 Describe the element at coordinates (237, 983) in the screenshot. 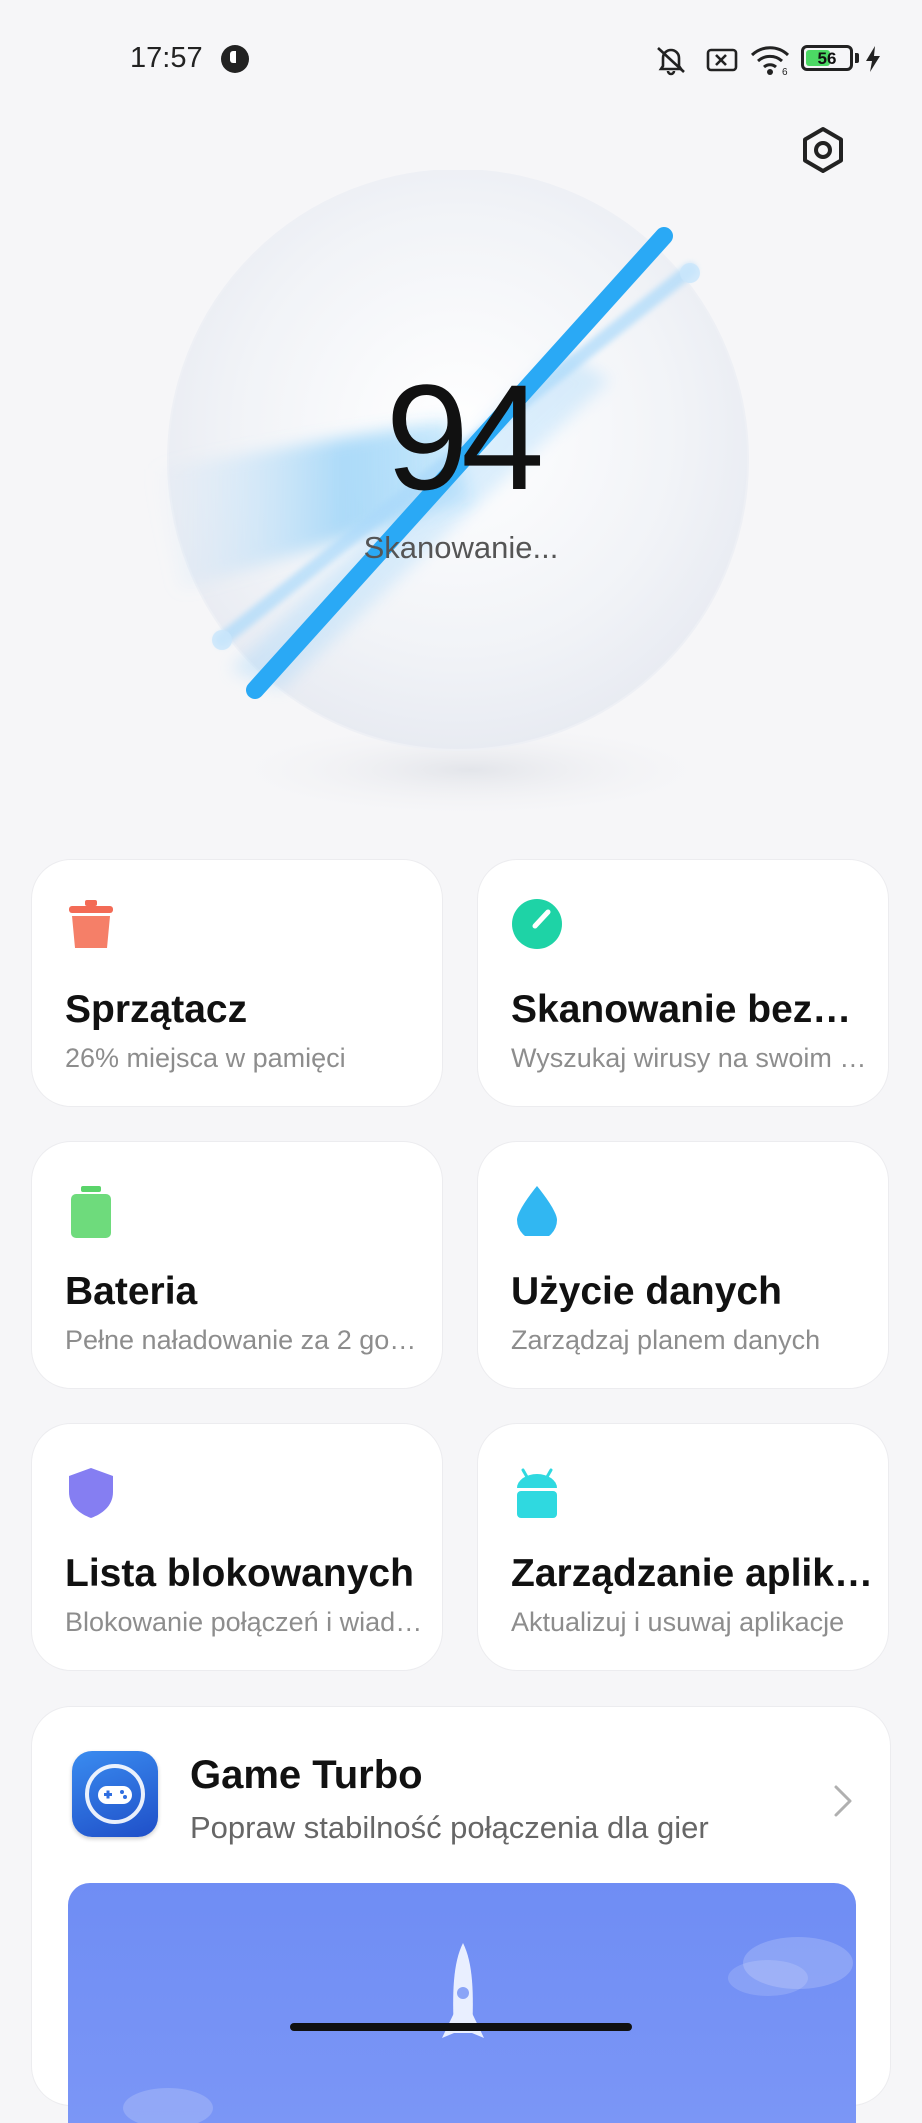

I see `card-cleaner: Sprzątacz 26% miejsca w pamięci` at that location.